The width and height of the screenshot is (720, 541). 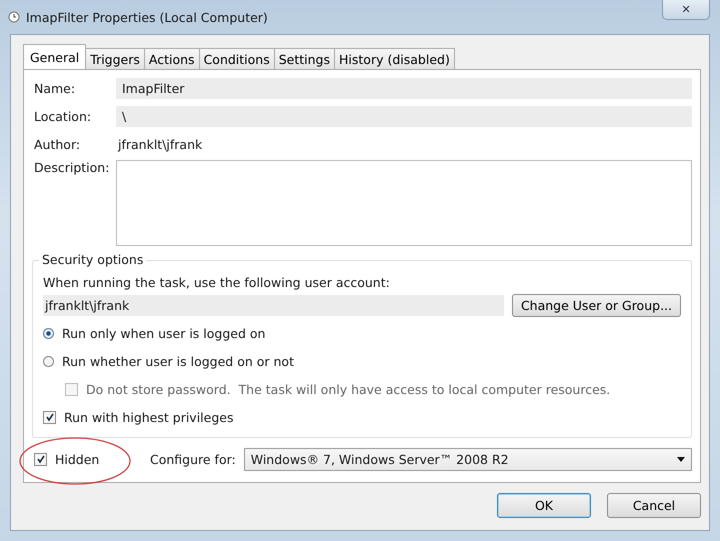 I want to click on field-label: Name:, so click(x=54, y=88).